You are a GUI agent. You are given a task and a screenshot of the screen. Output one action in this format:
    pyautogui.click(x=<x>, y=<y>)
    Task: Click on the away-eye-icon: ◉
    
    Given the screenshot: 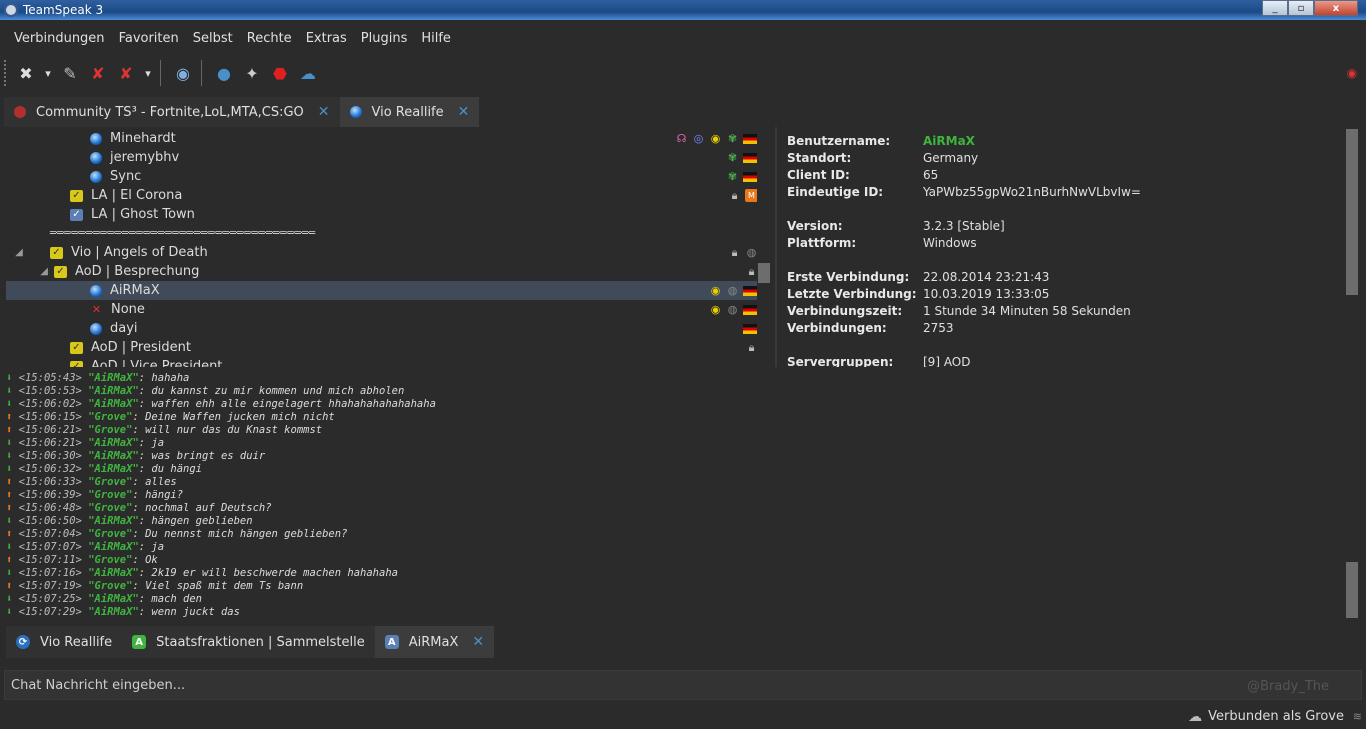 What is the action you would take?
    pyautogui.click(x=183, y=73)
    